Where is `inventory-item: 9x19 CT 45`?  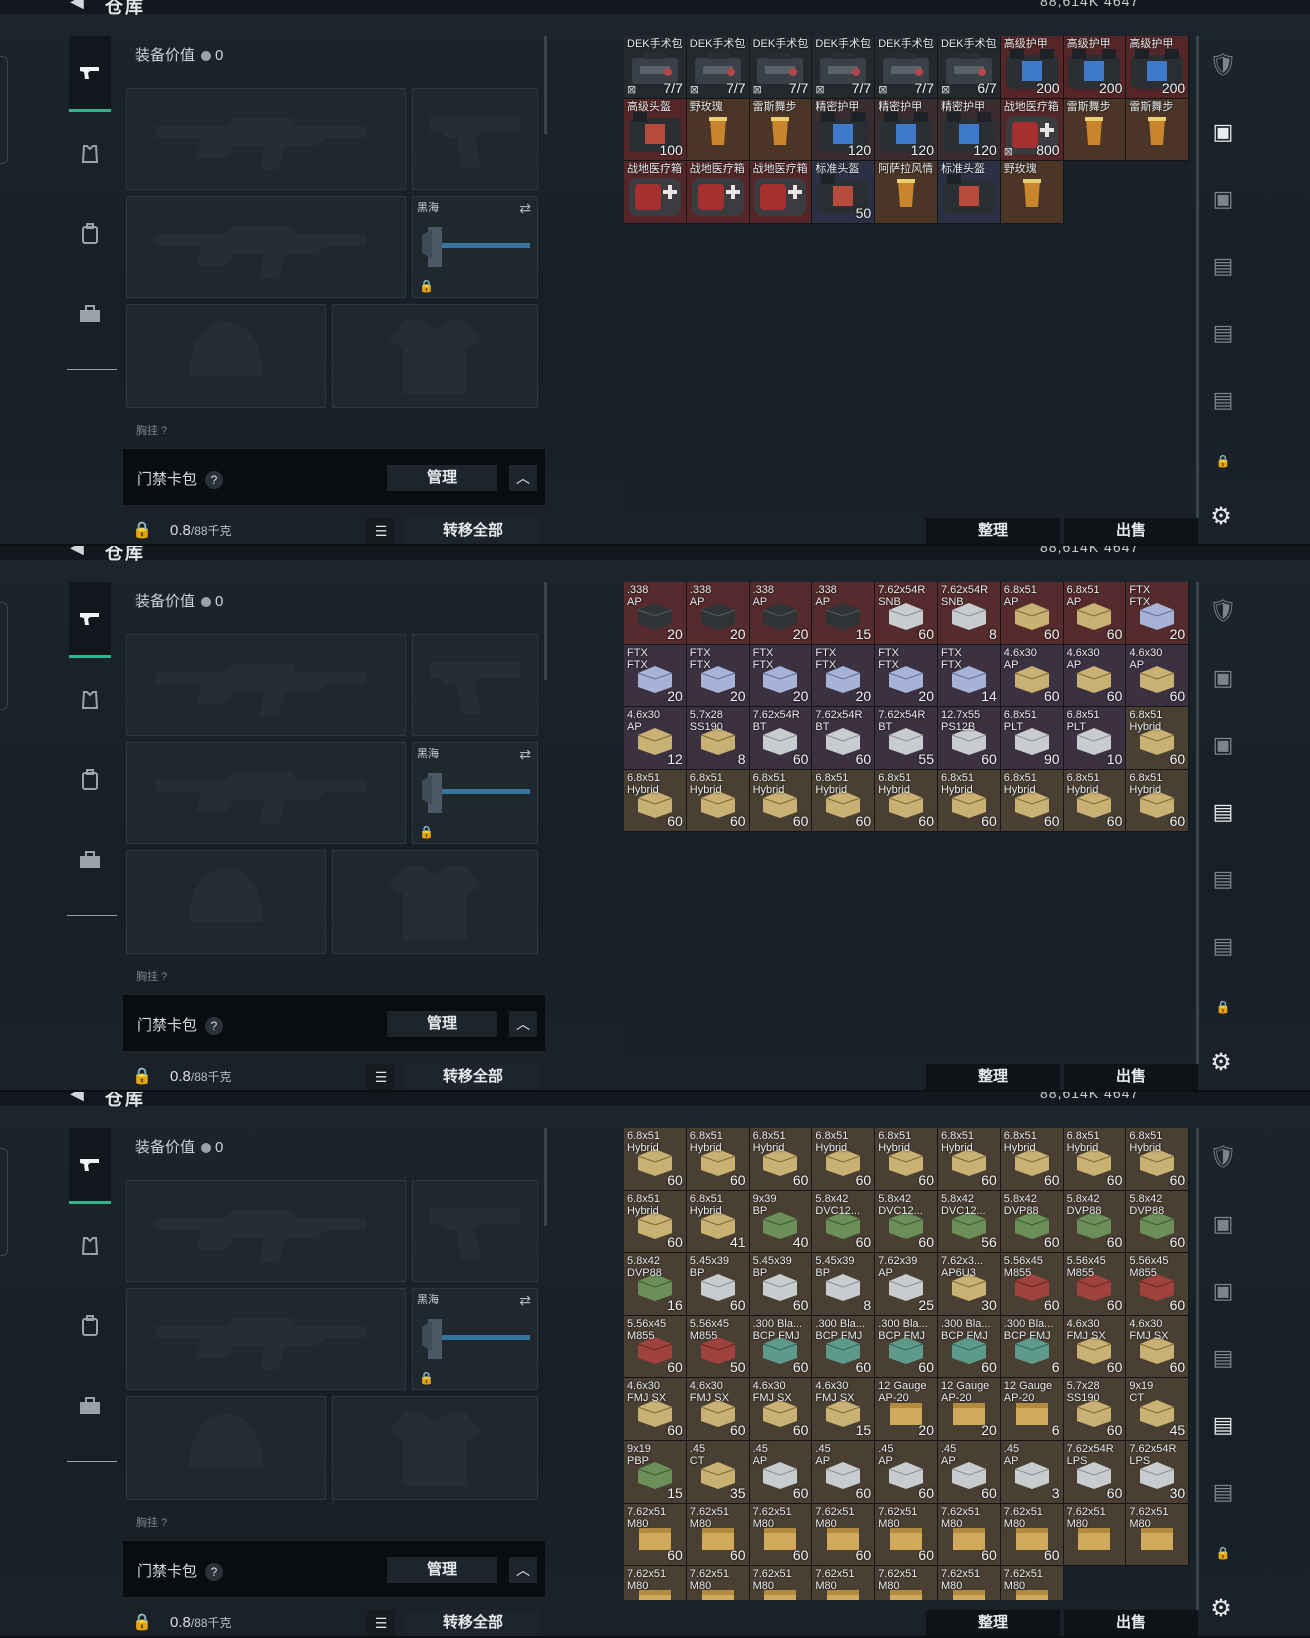
inventory-item: 9x19 CT 45 is located at coordinates (1158, 1409).